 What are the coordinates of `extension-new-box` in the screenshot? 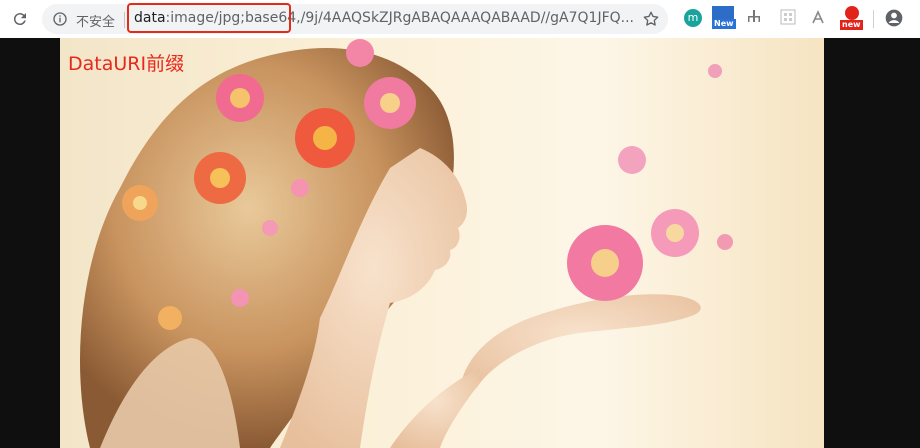 It's located at (723, 13).